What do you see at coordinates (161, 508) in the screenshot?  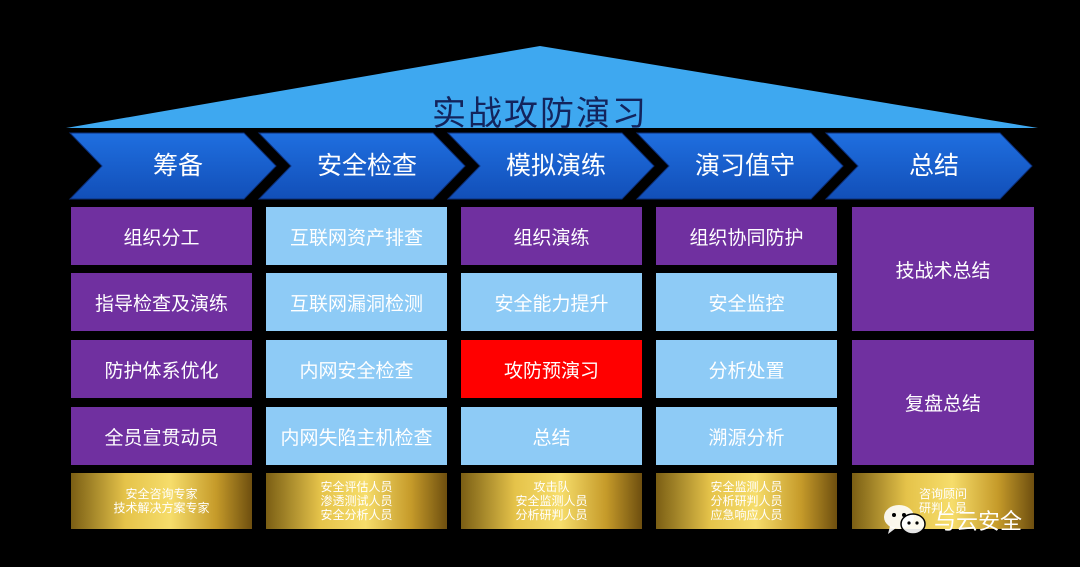 I see `staff-item: 技术解决方案专家` at bounding box center [161, 508].